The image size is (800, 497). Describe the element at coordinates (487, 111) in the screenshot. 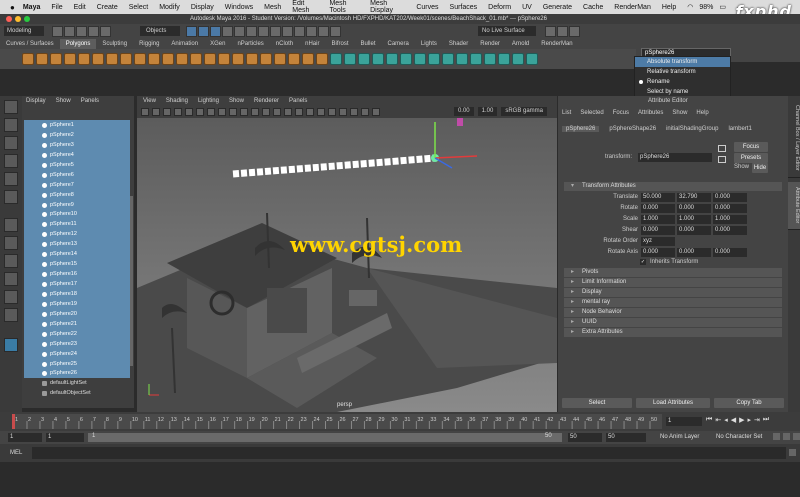

I see `gamma-field: 1.00` at that location.